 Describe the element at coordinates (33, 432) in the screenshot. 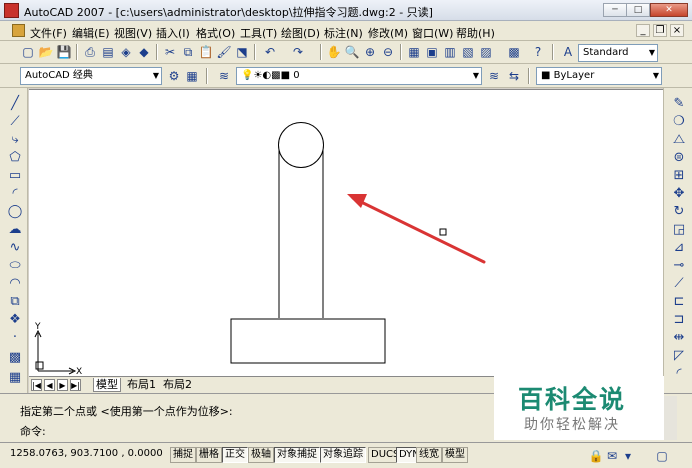

I see `command-prompt: 命令:` at that location.